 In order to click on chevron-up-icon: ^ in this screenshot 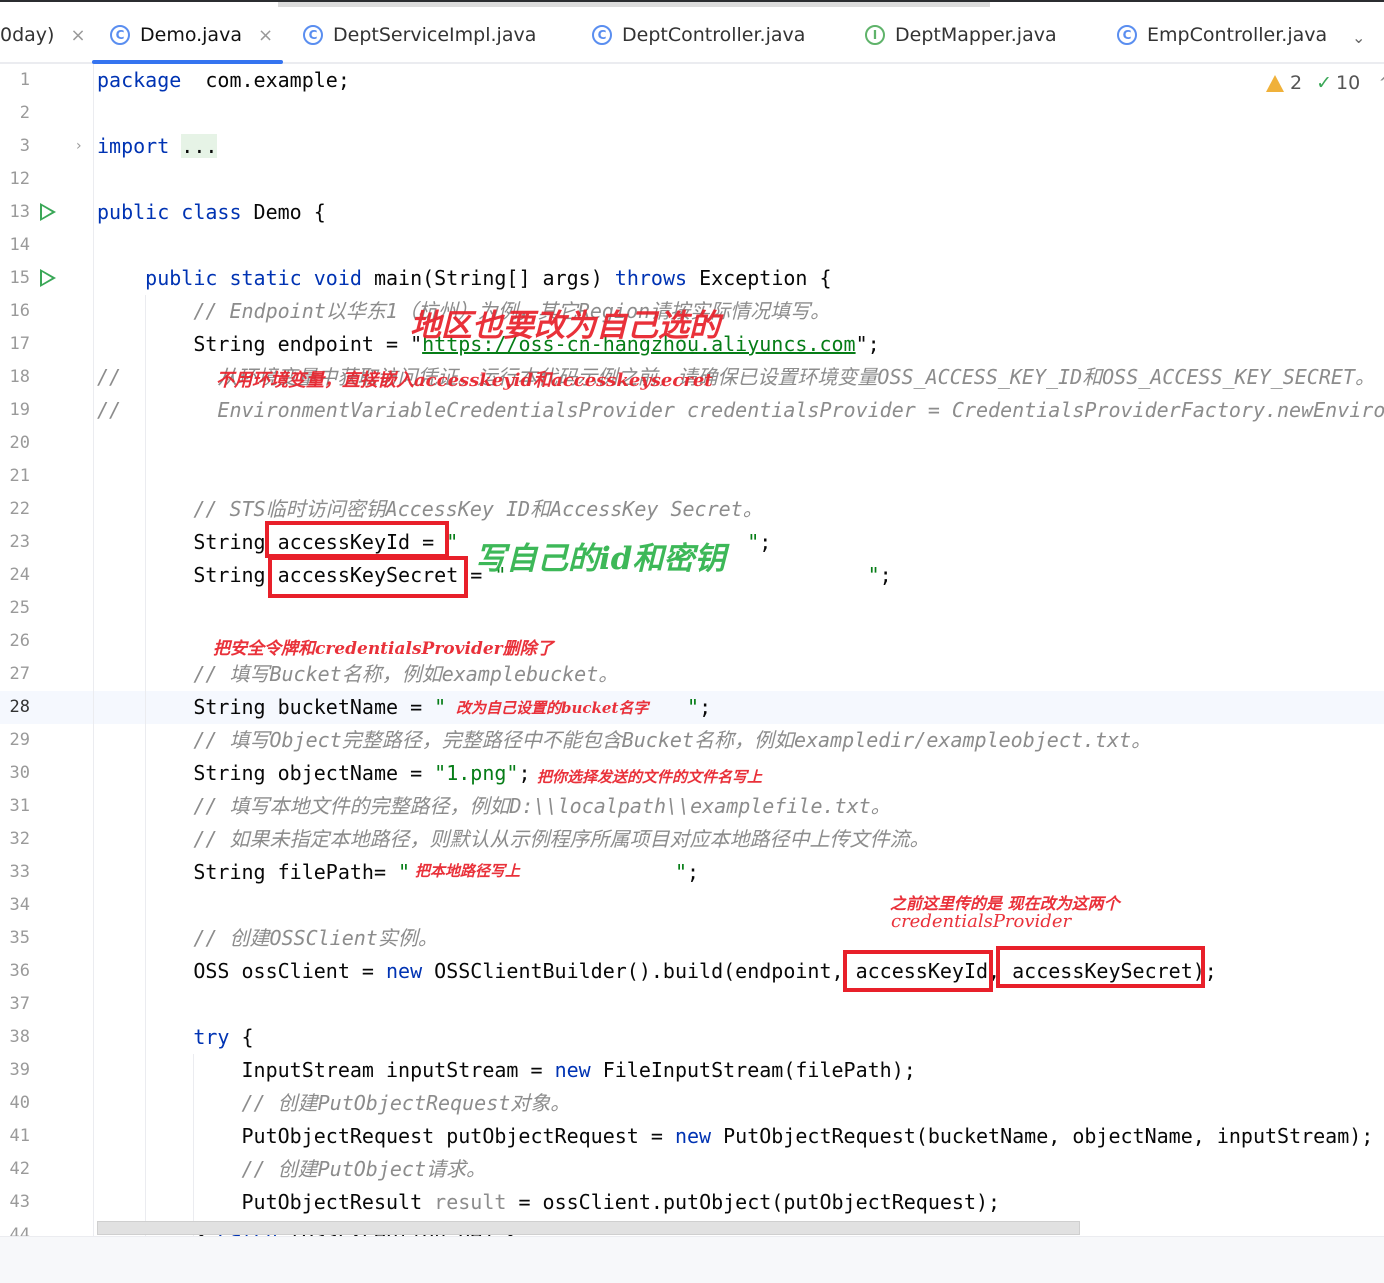, I will do `click(1381, 83)`.